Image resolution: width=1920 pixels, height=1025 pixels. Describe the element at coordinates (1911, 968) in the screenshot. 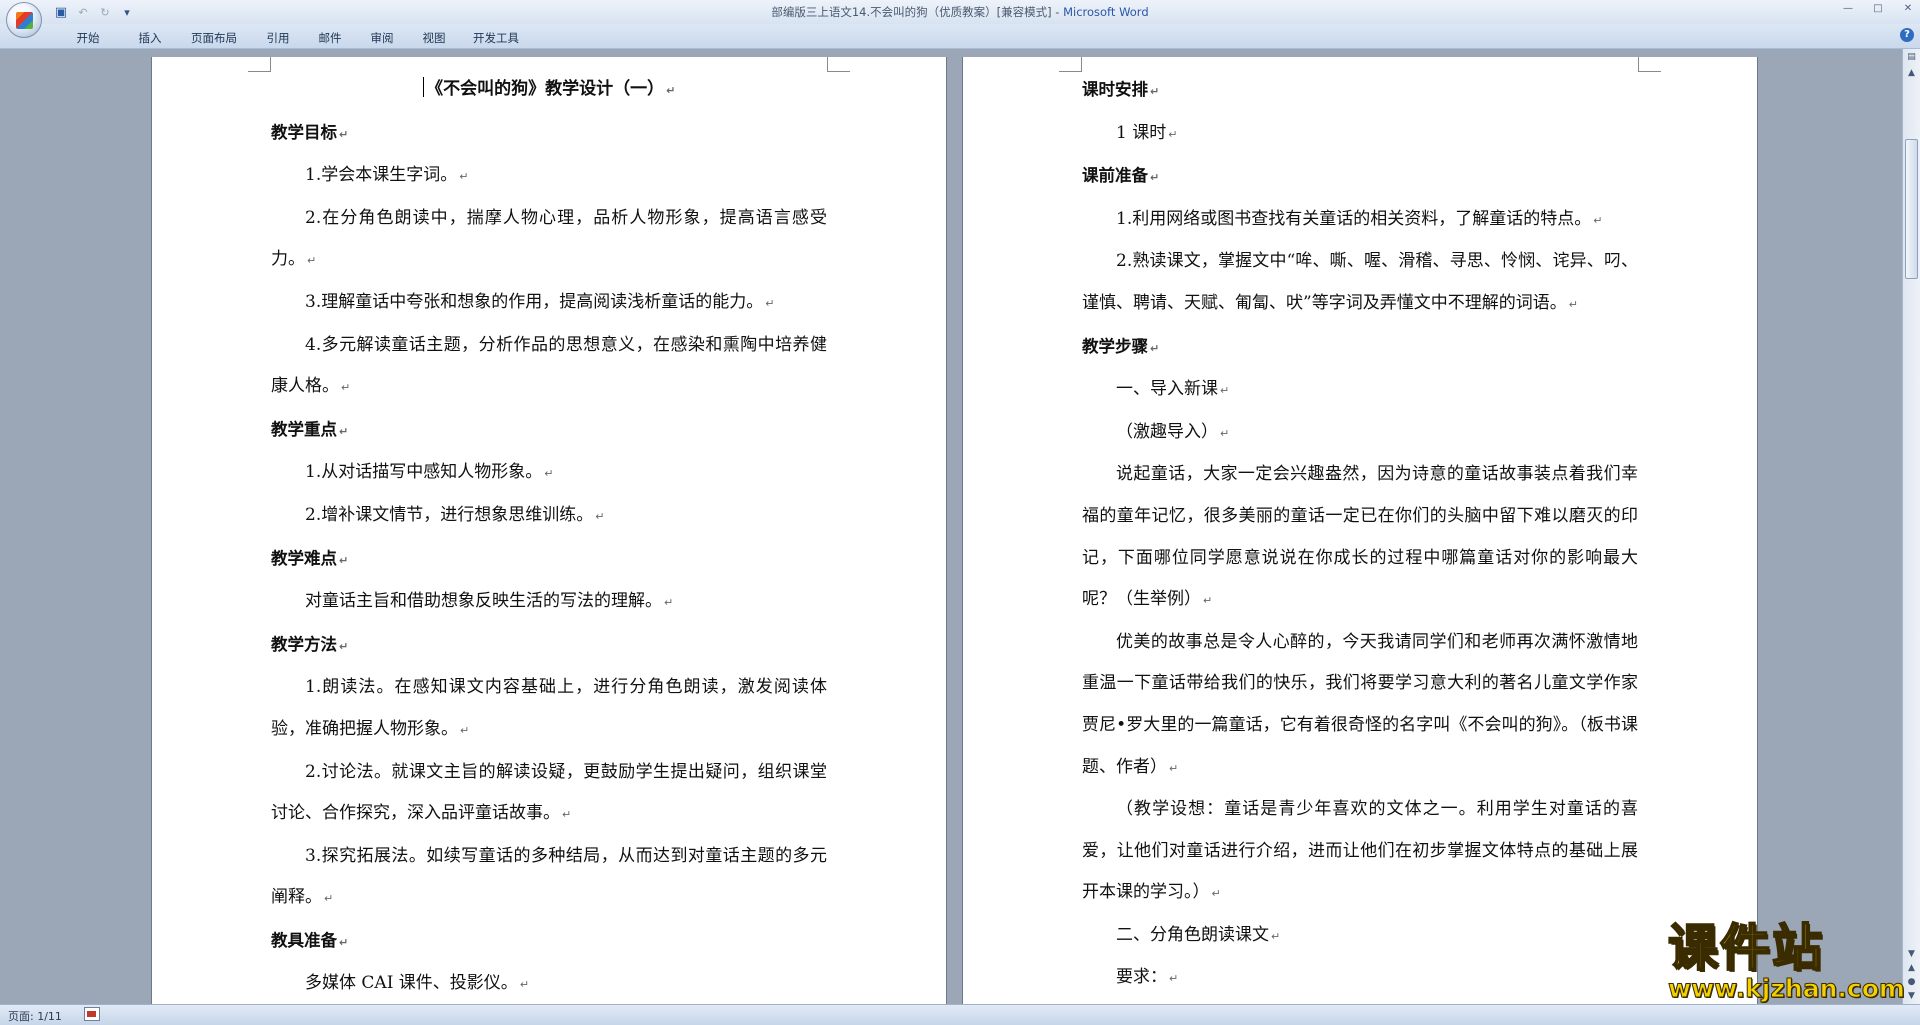

I see `previous-page-icon: ▲` at that location.